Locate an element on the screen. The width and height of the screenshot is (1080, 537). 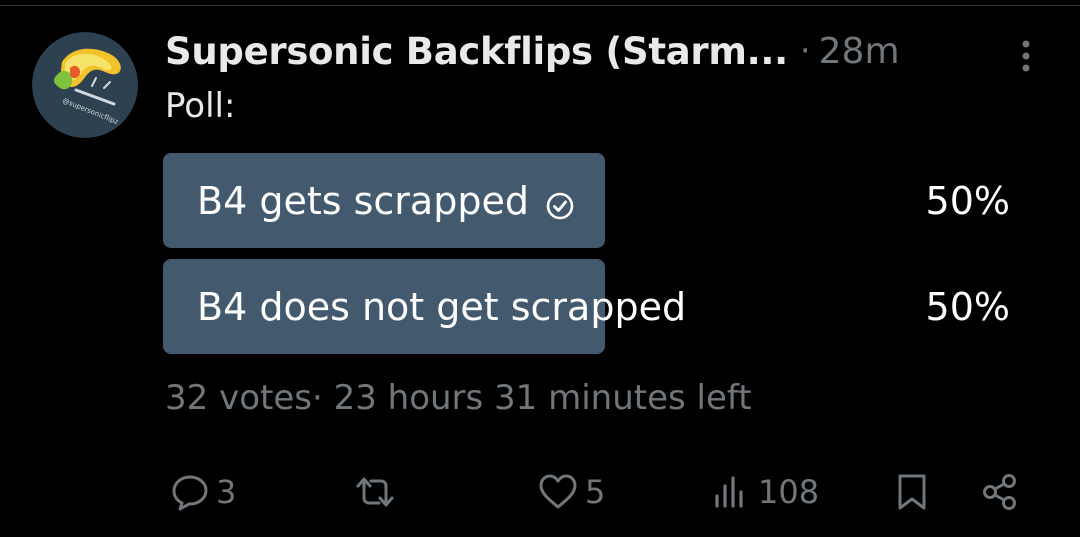
poll-label: Poll: is located at coordinates (200, 106).